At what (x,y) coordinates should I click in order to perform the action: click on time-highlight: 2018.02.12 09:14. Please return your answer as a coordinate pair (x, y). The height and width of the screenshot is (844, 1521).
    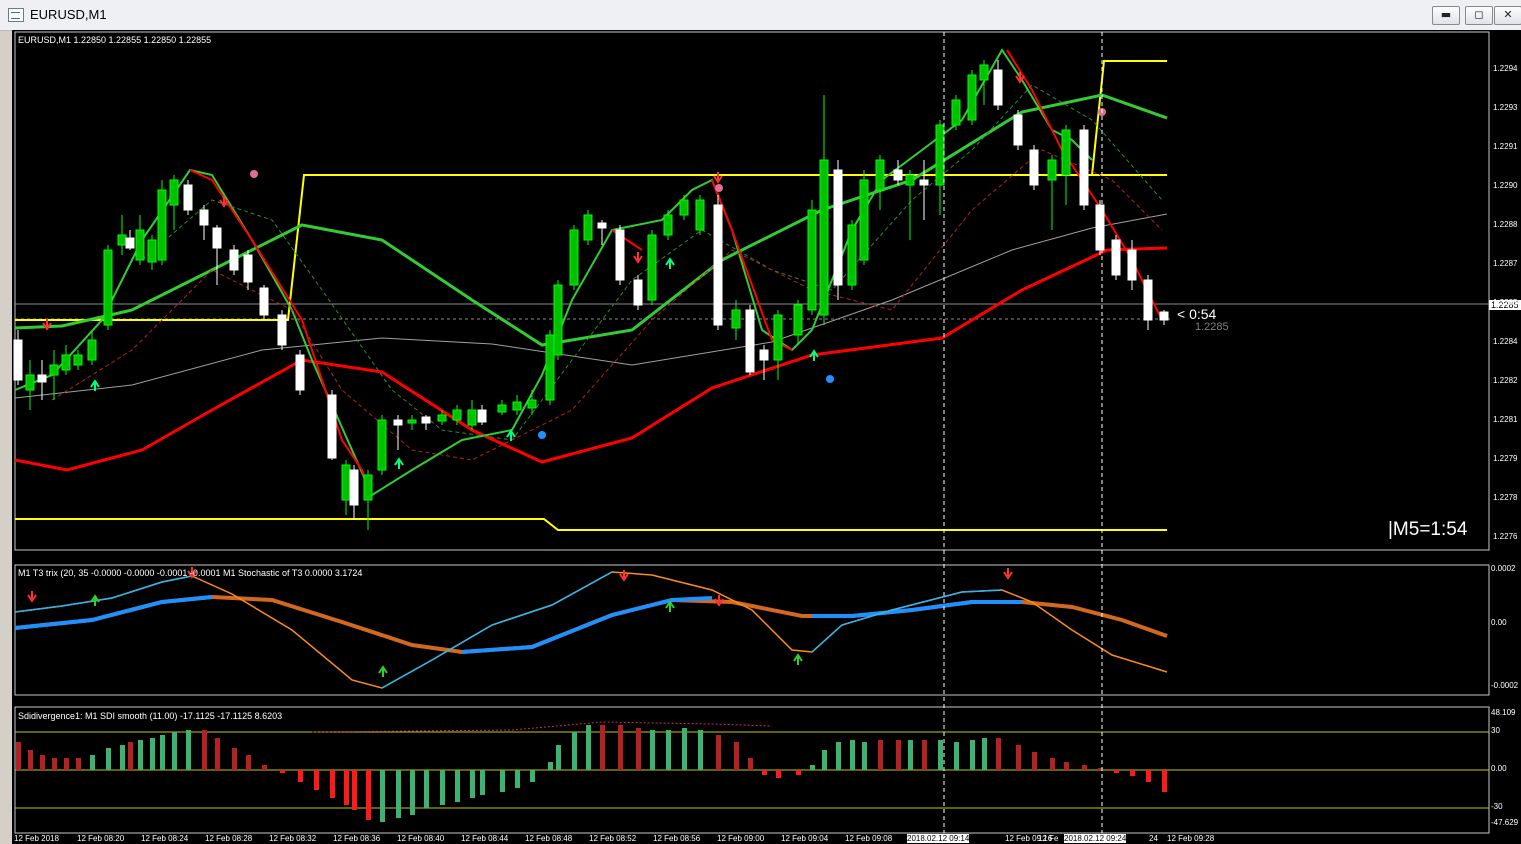
    Looking at the image, I should click on (938, 838).